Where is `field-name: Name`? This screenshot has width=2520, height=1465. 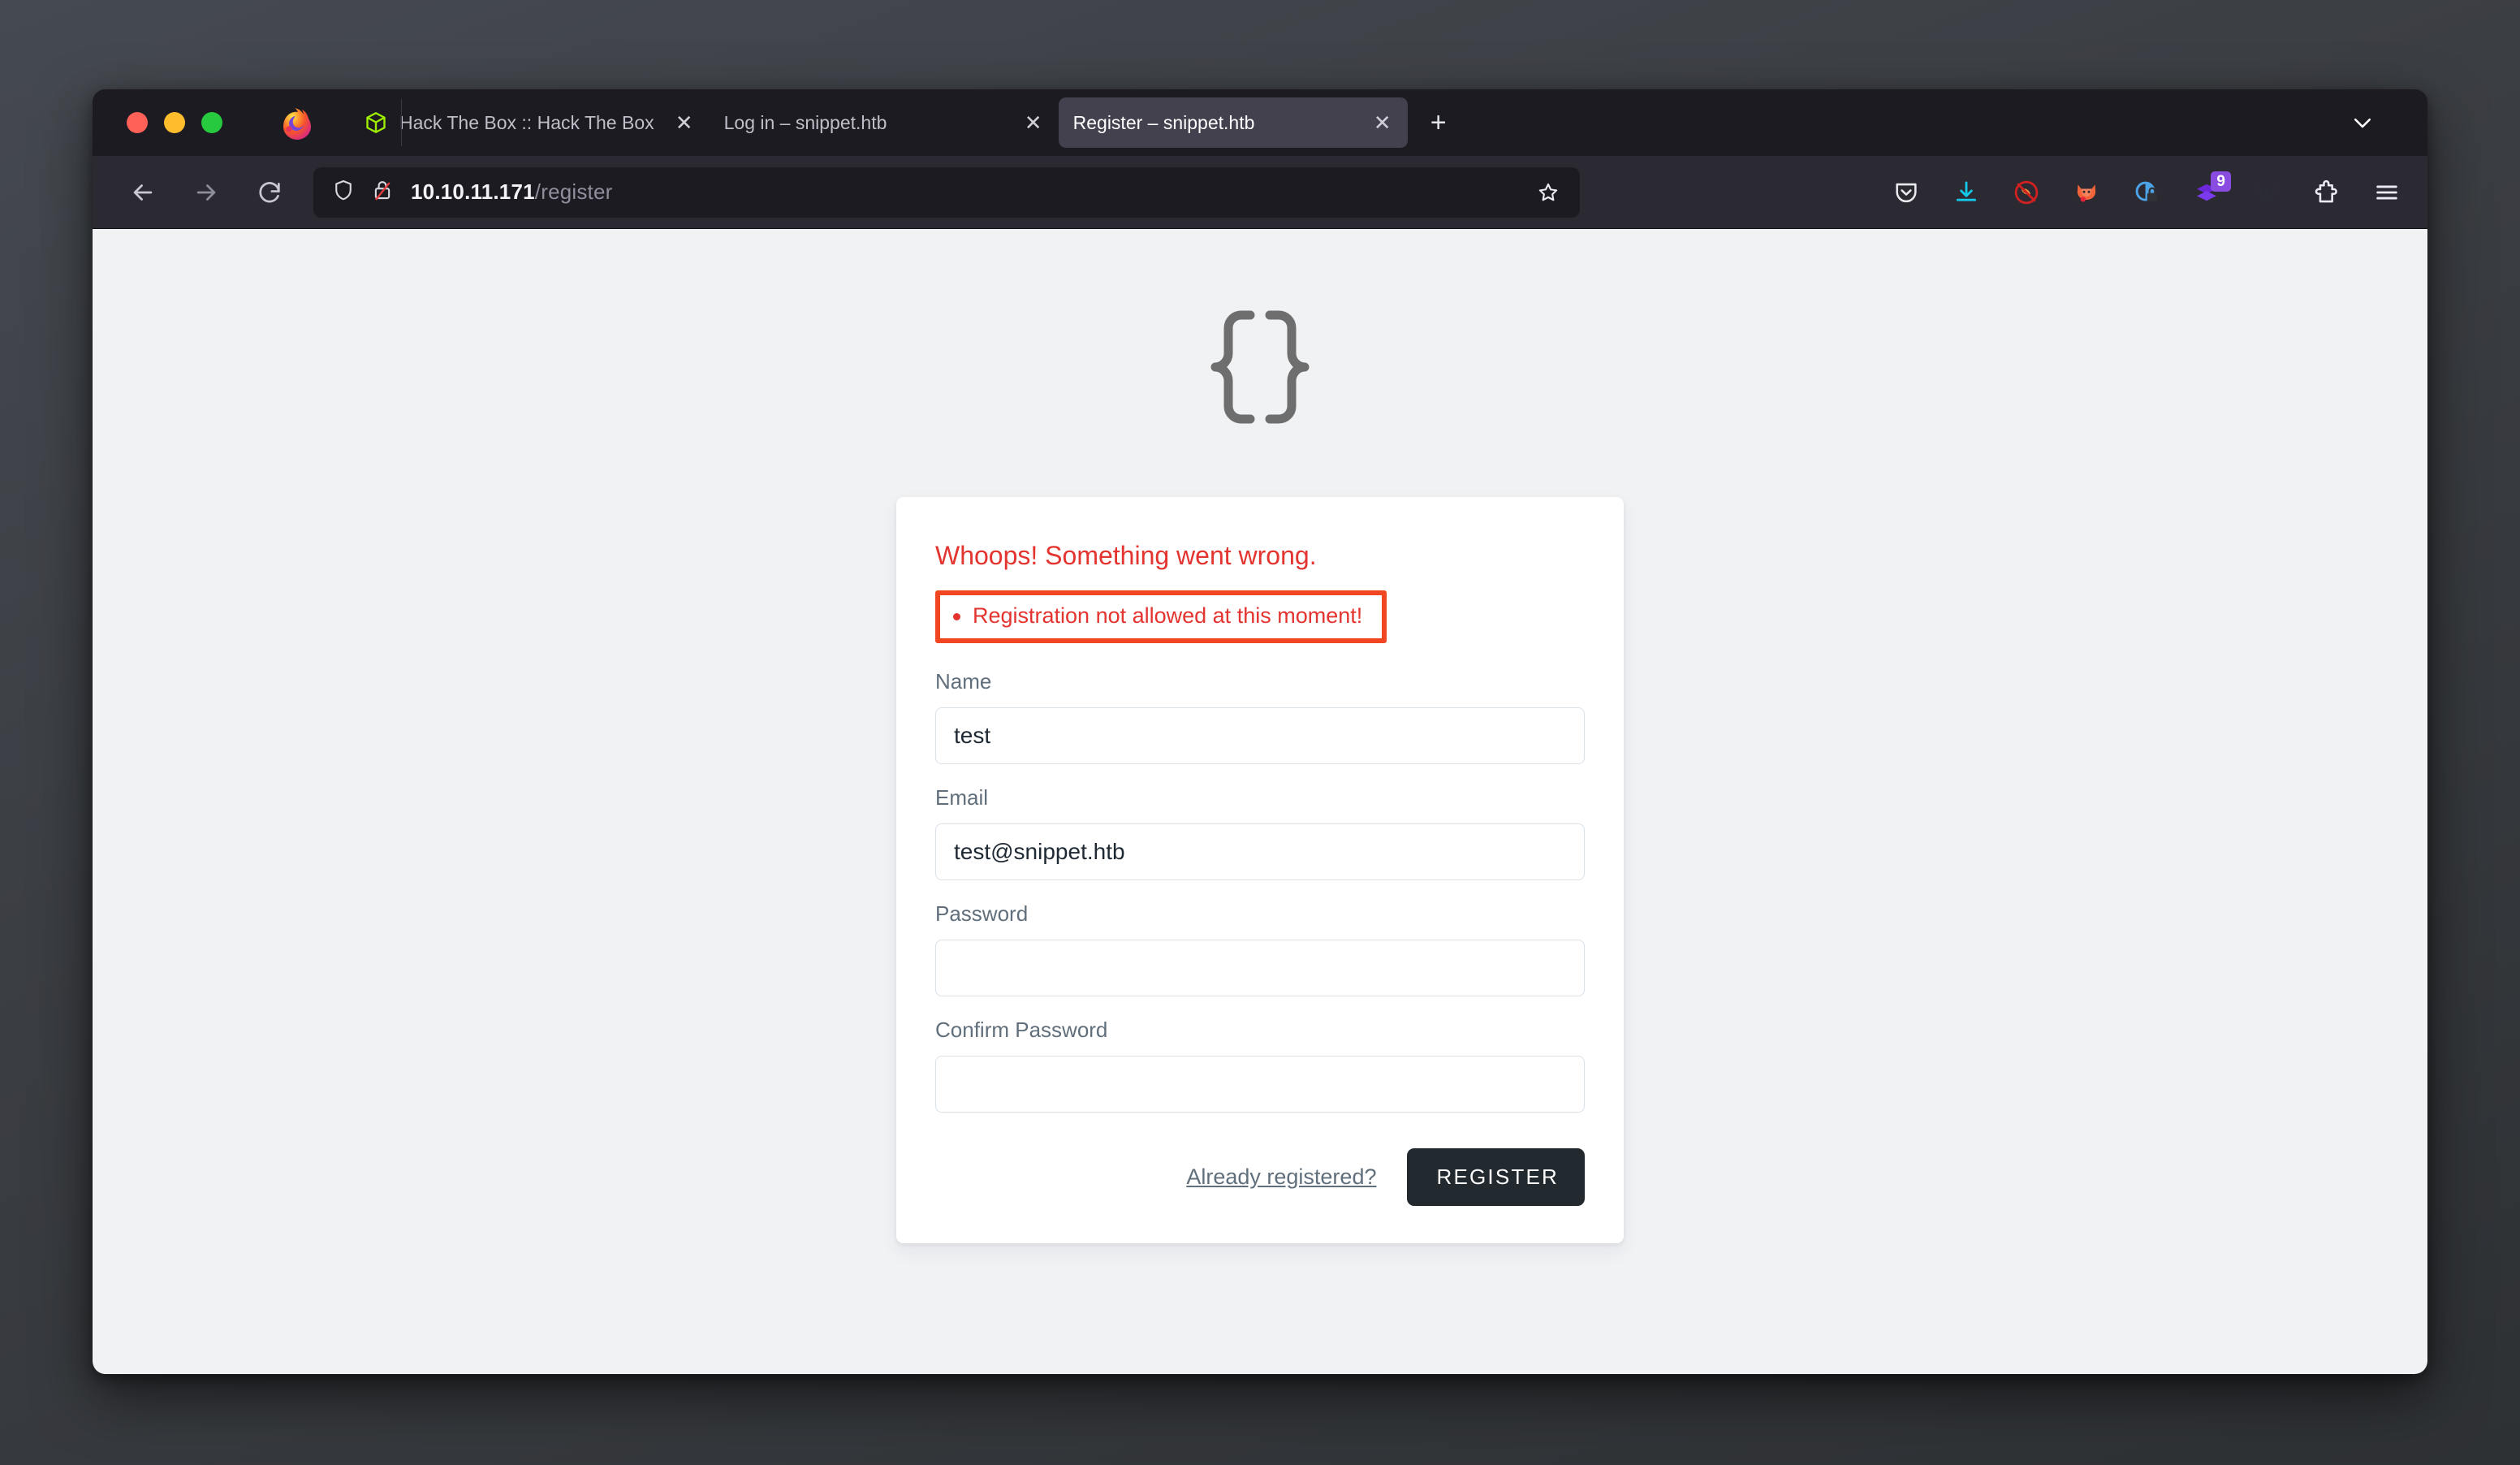
field-name: Name is located at coordinates (1260, 717).